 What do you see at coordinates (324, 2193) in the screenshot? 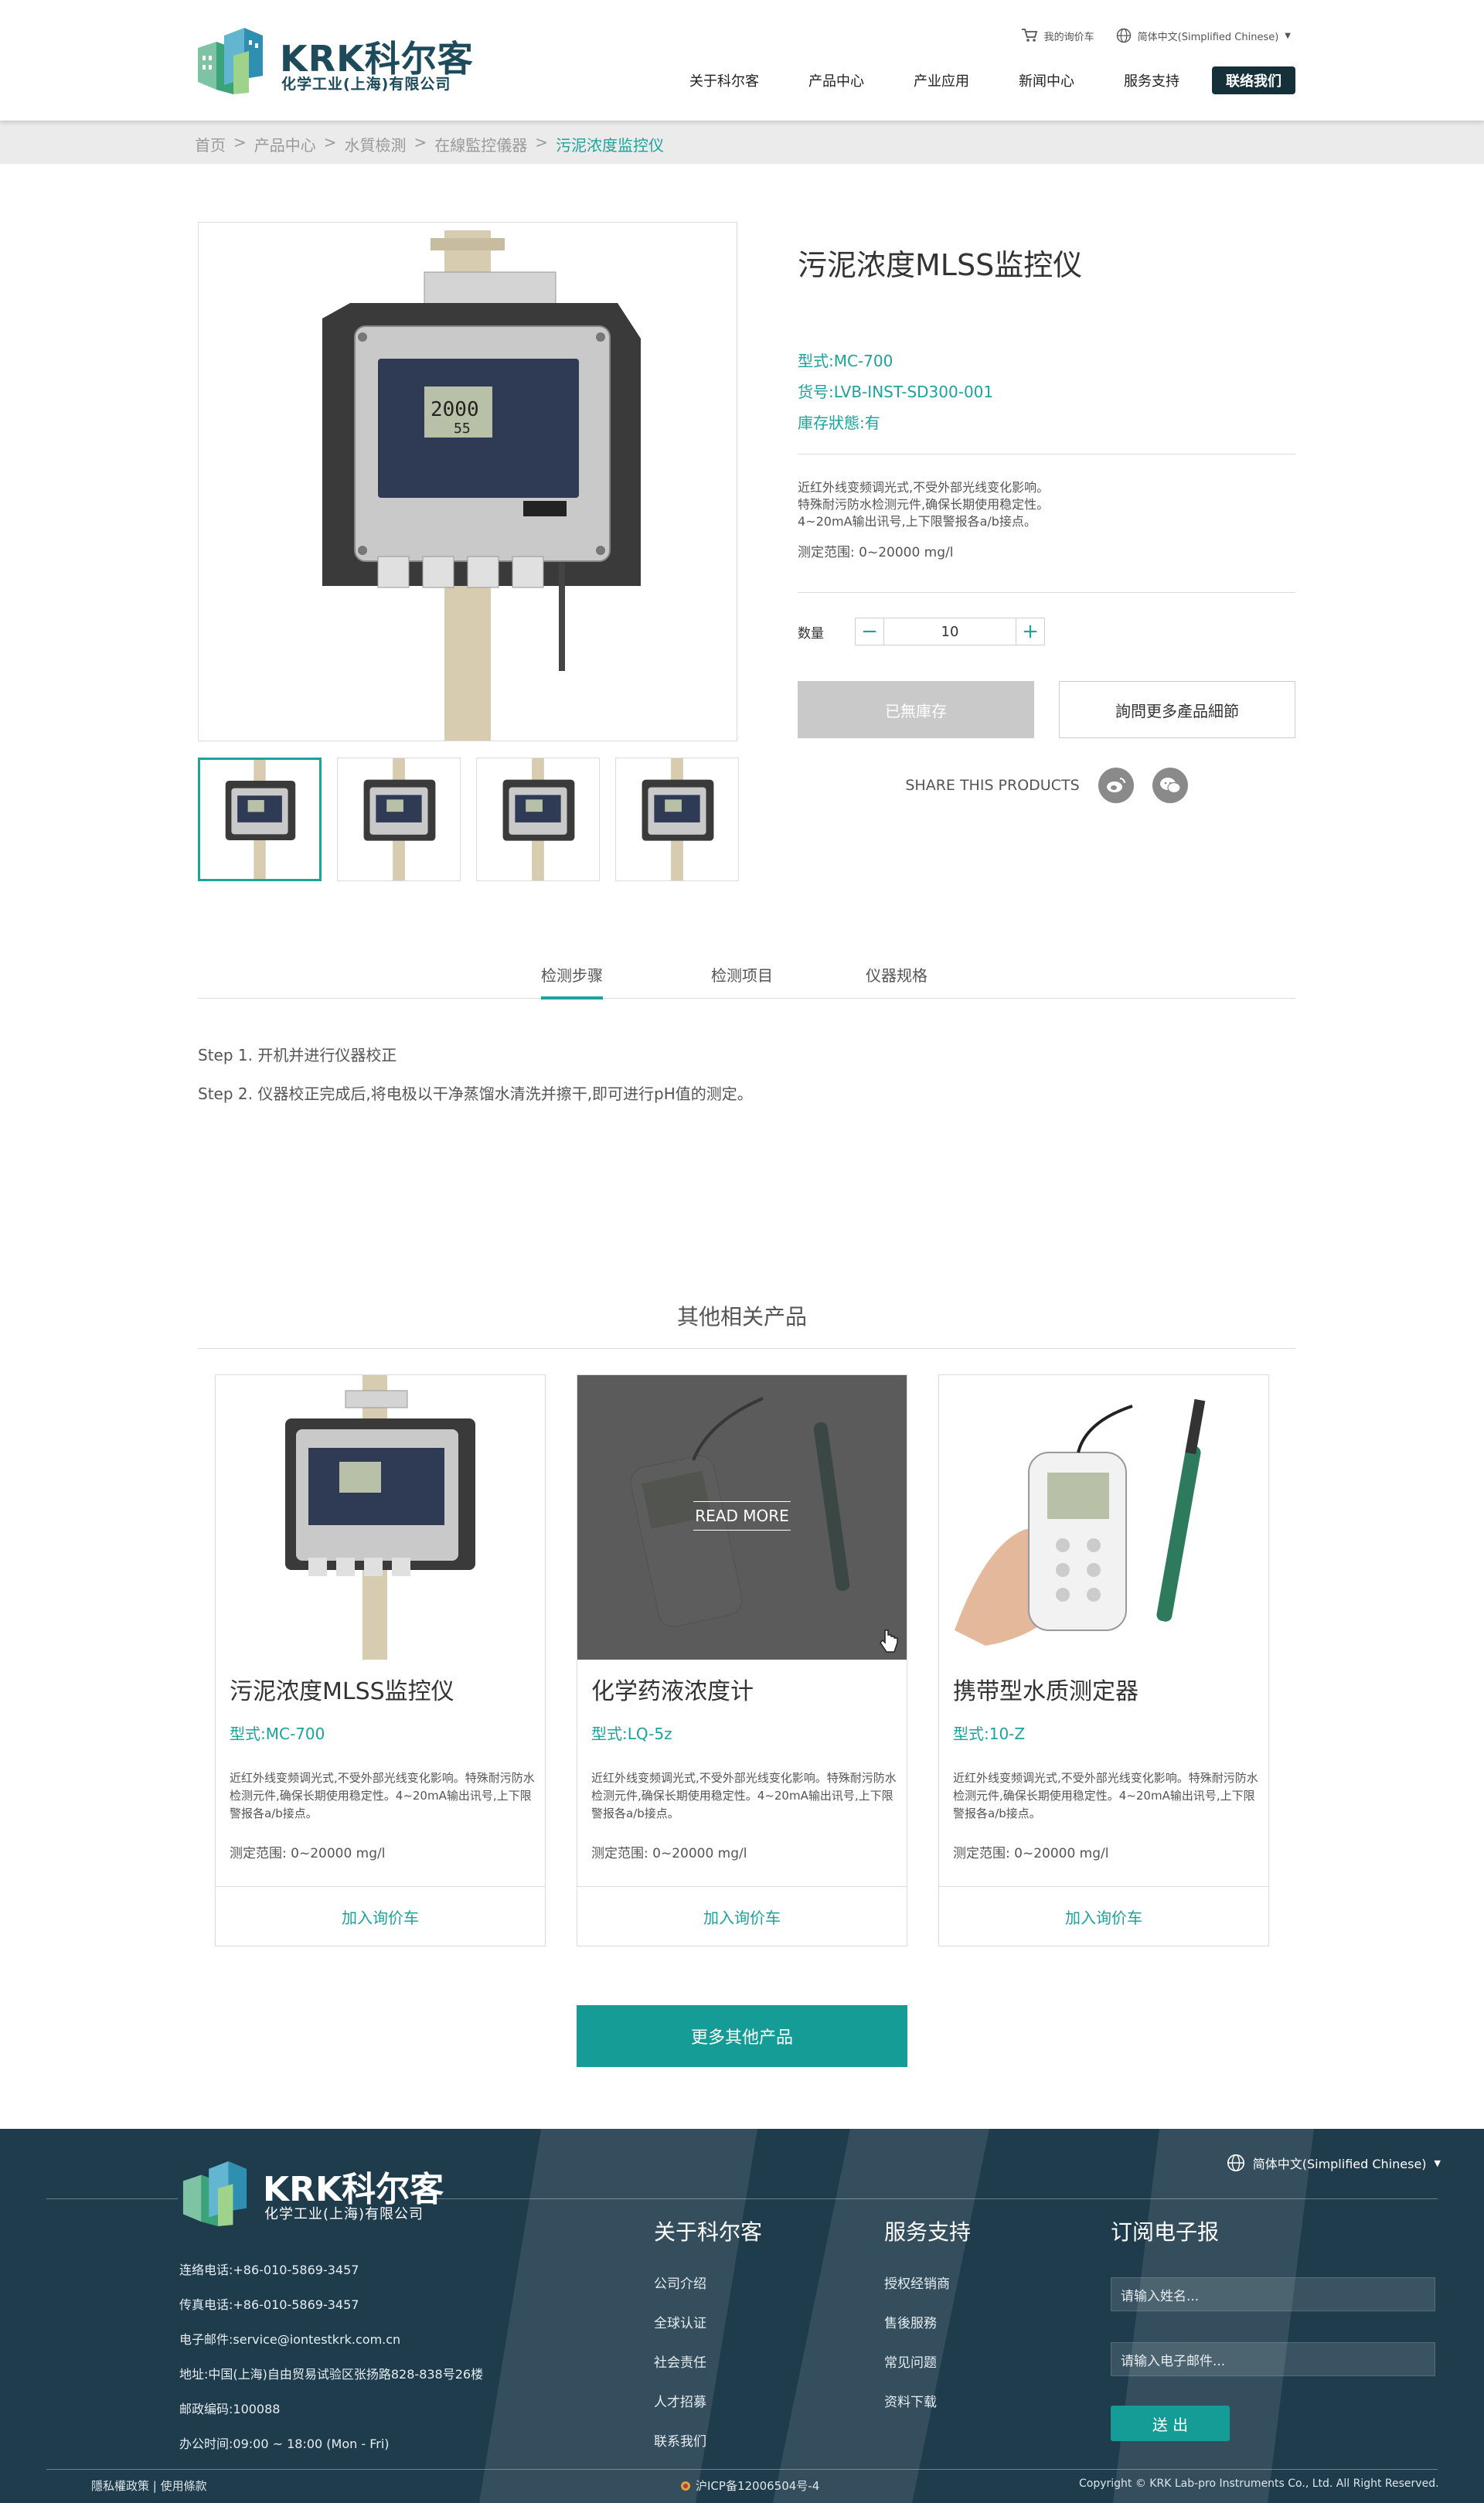
I see `footer-logo: KRK科尔客 化学工业(上海)有限公司` at bounding box center [324, 2193].